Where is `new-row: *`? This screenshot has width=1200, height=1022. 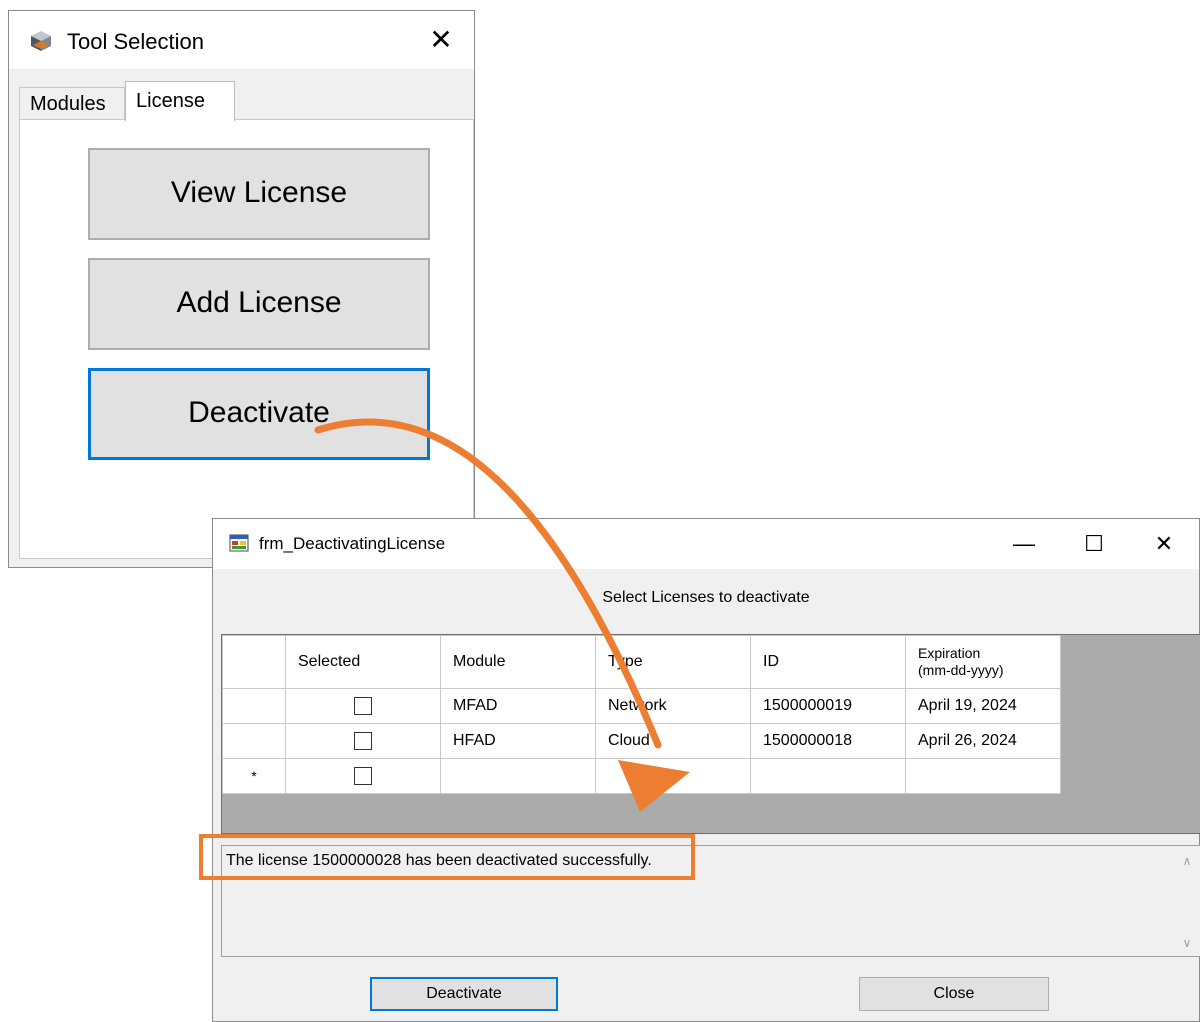
new-row: * is located at coordinates (641, 776).